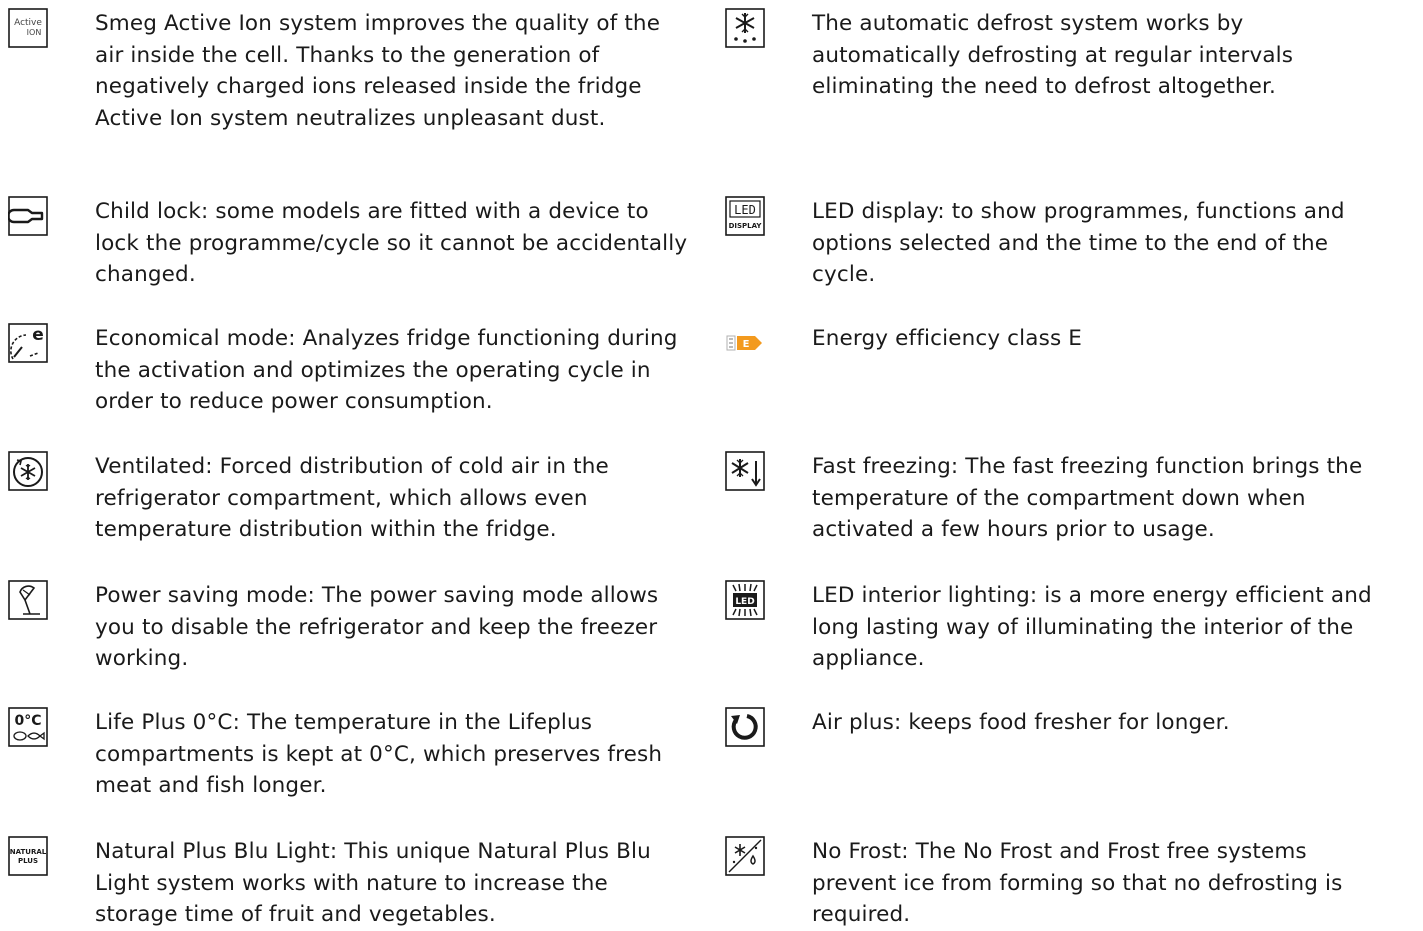 The height and width of the screenshot is (931, 1423). I want to click on life-plus-icon: 0°C, so click(28, 727).